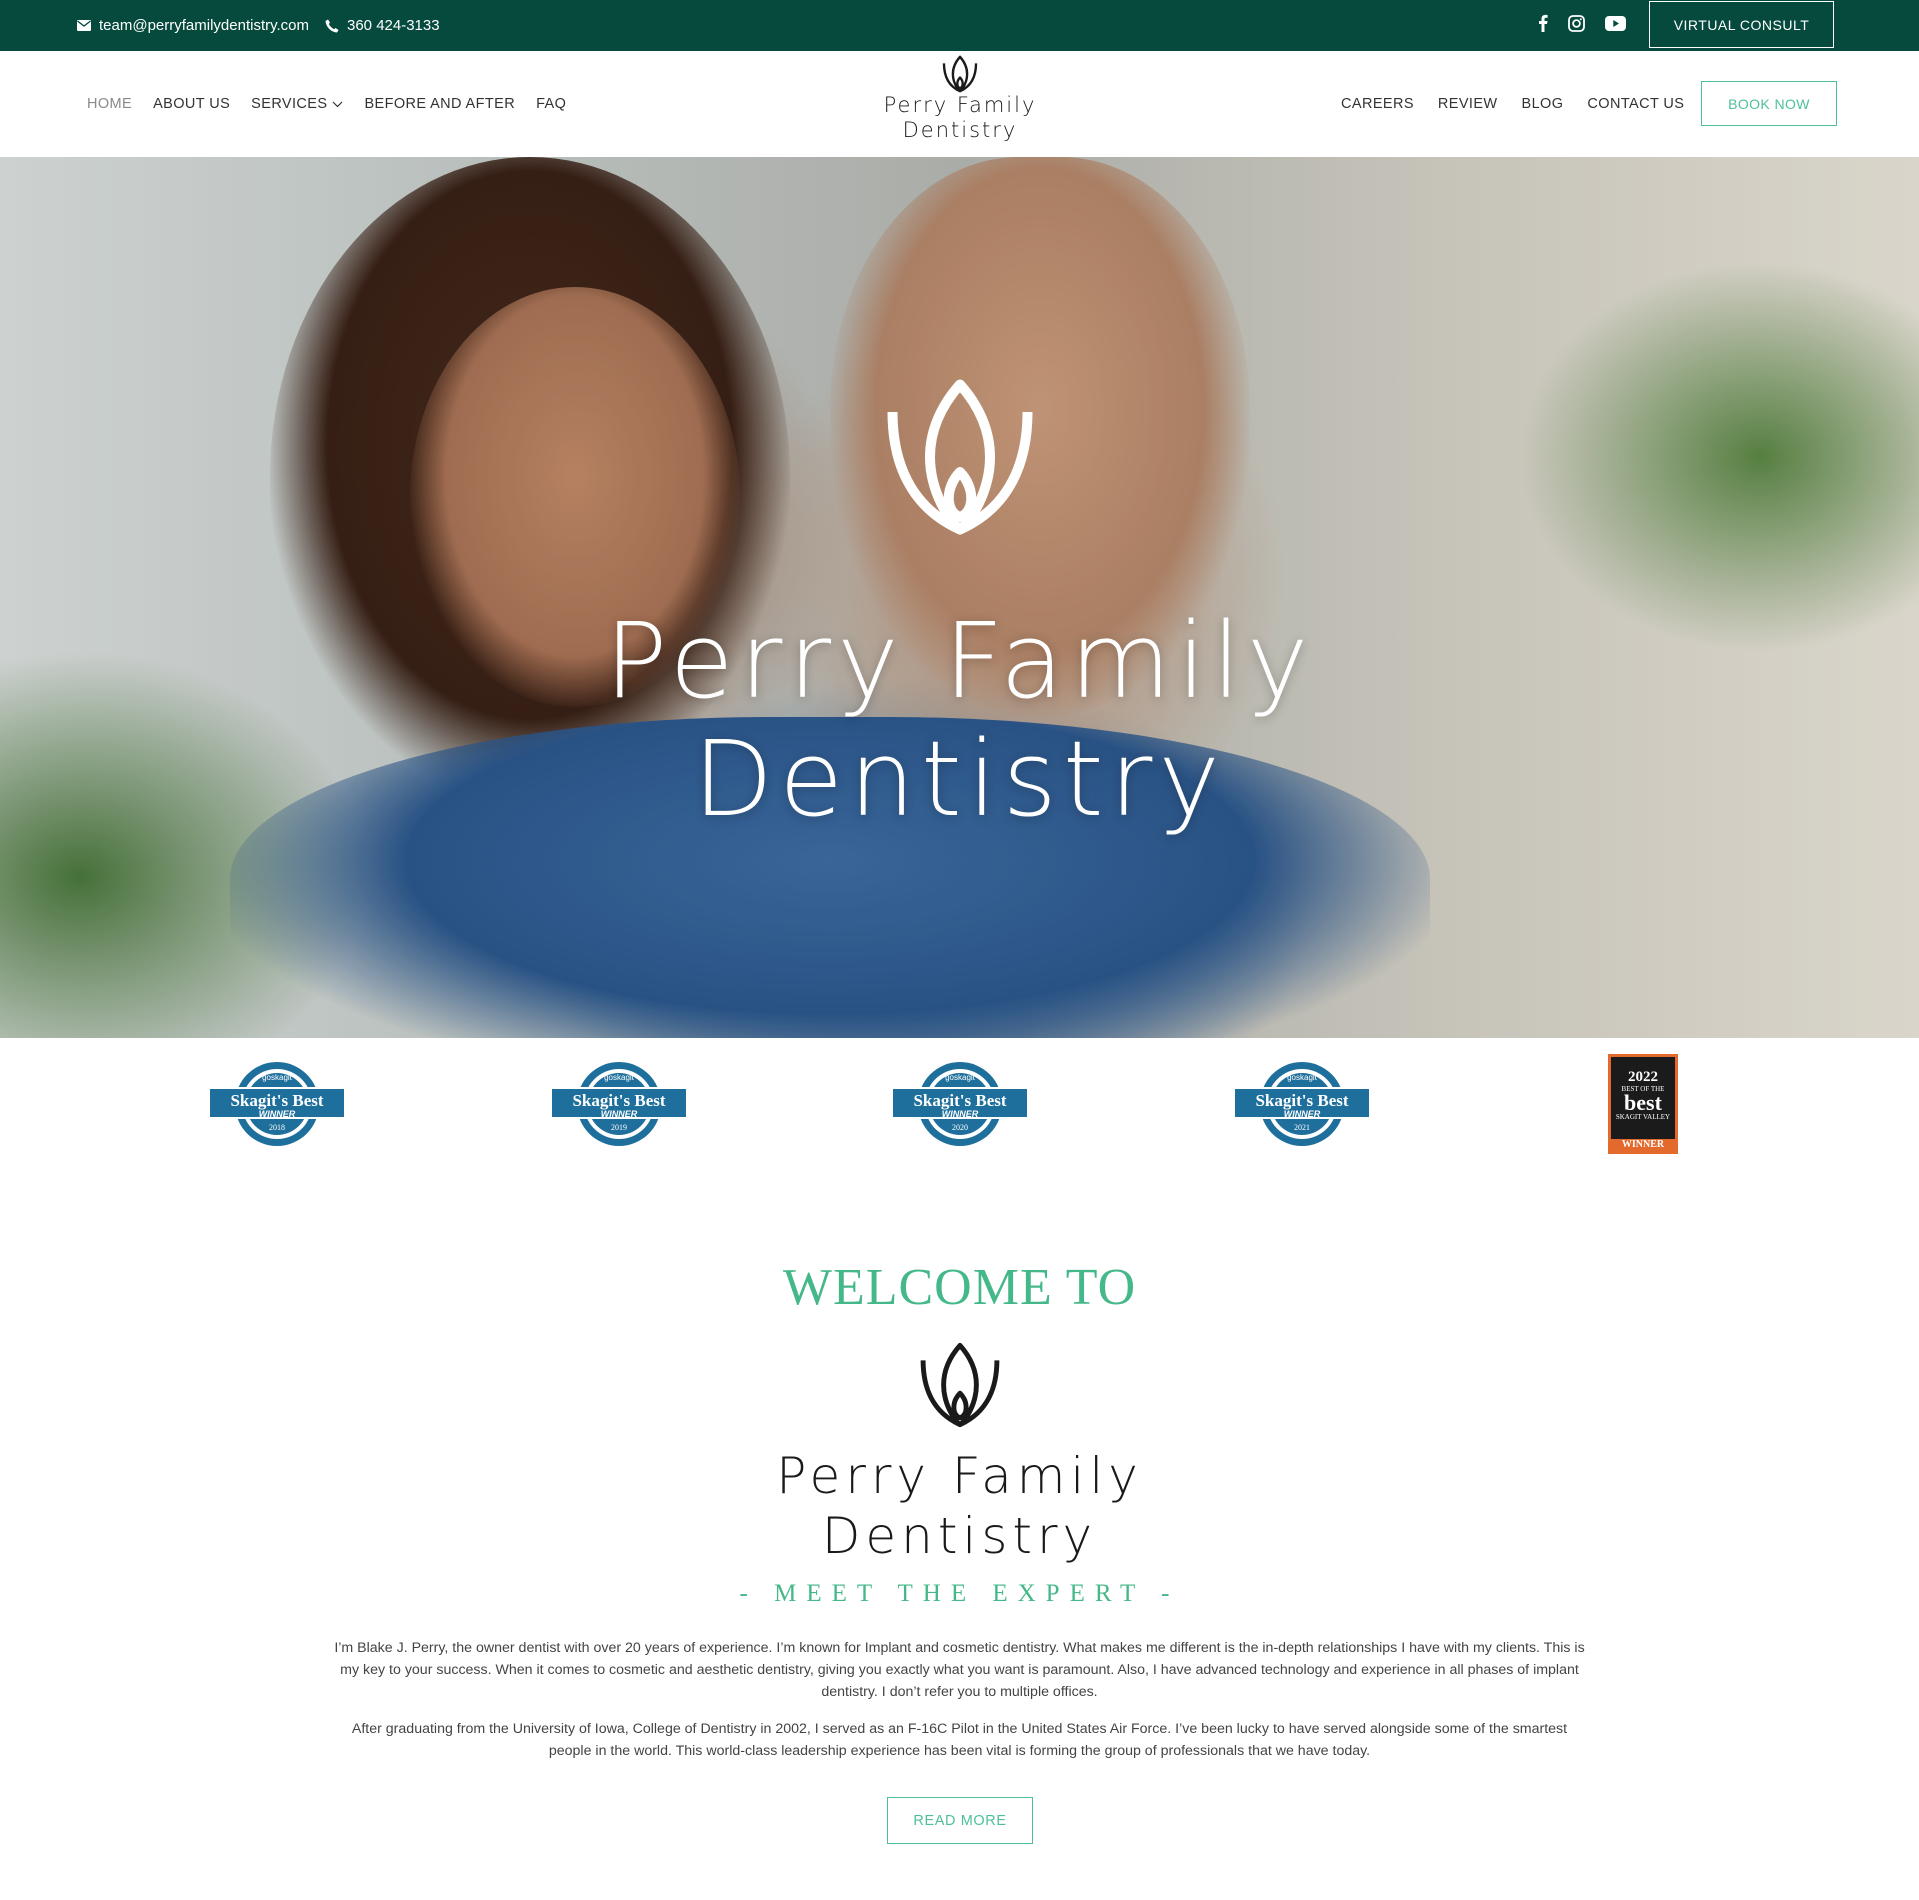 The width and height of the screenshot is (1919, 1900). I want to click on nav-careers: CAREERS, so click(1377, 104).